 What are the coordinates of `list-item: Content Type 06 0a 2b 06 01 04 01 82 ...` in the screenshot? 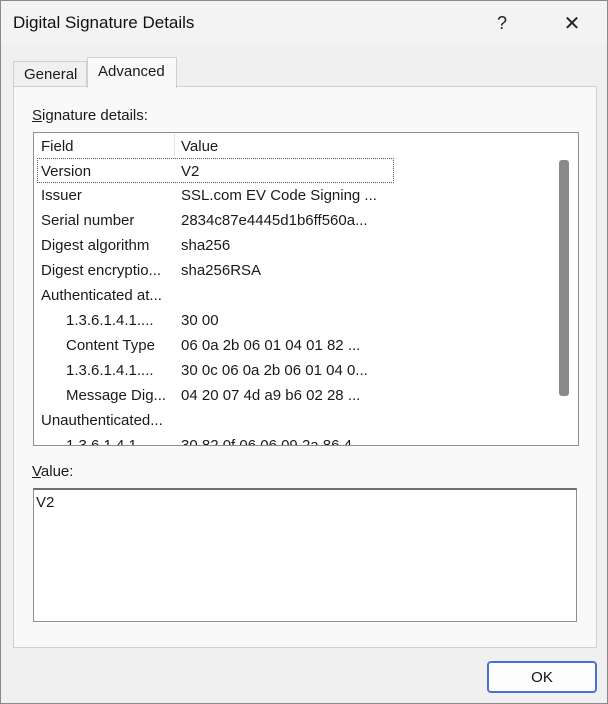 It's located at (292, 345).